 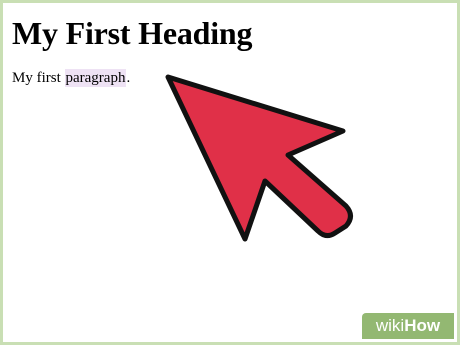 I want to click on watermark-wiki: wiki, so click(x=390, y=325).